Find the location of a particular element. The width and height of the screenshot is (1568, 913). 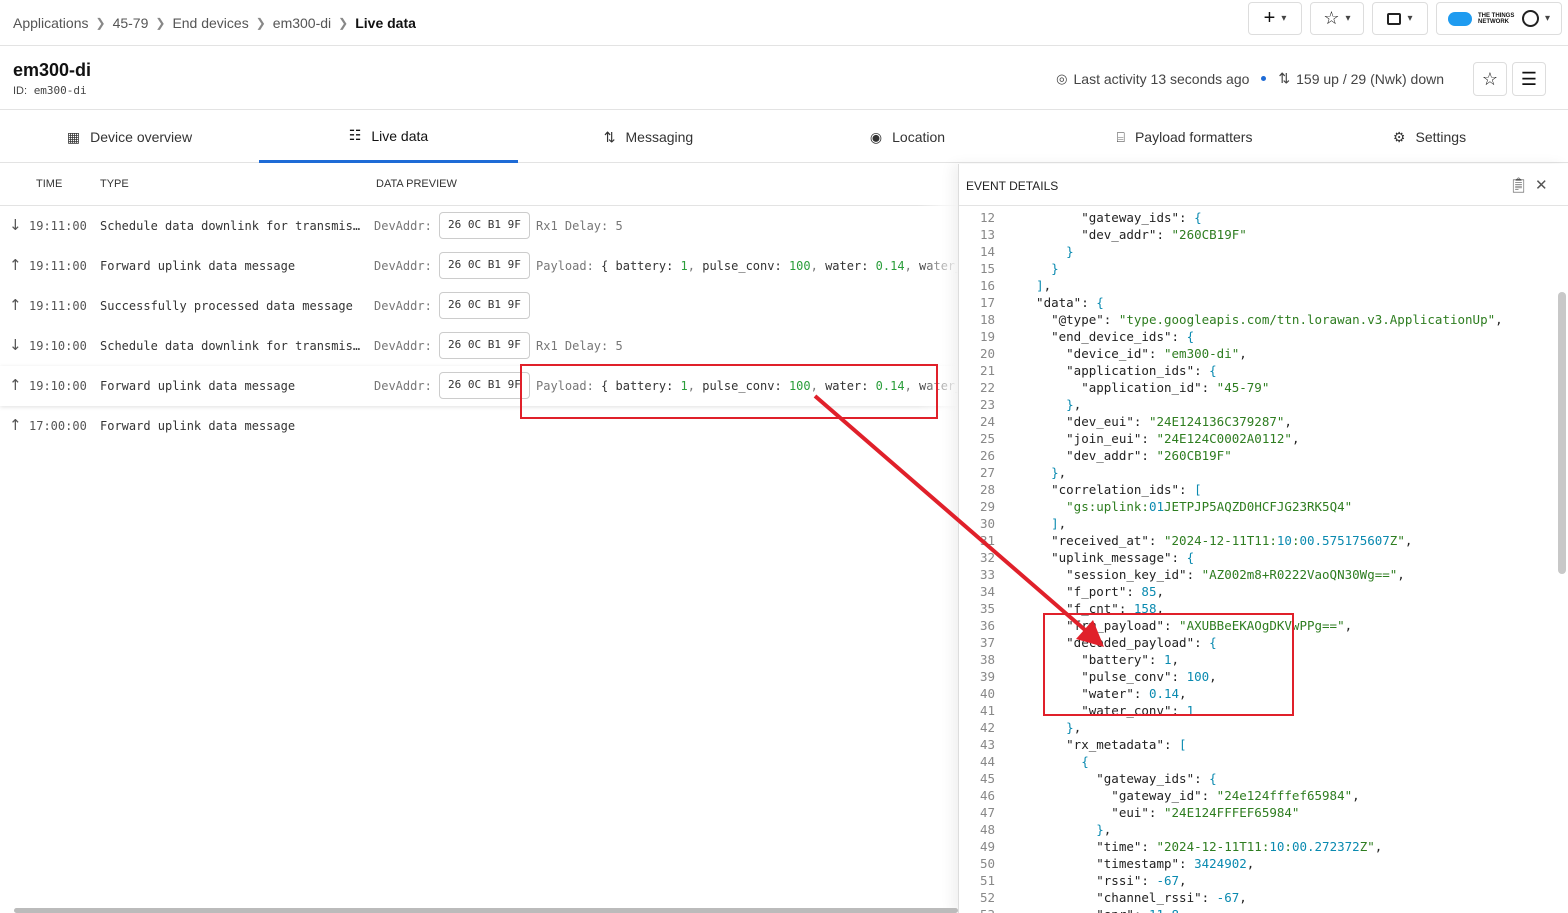

tab-device-overview: ▦ Device overview is located at coordinates (129, 137).